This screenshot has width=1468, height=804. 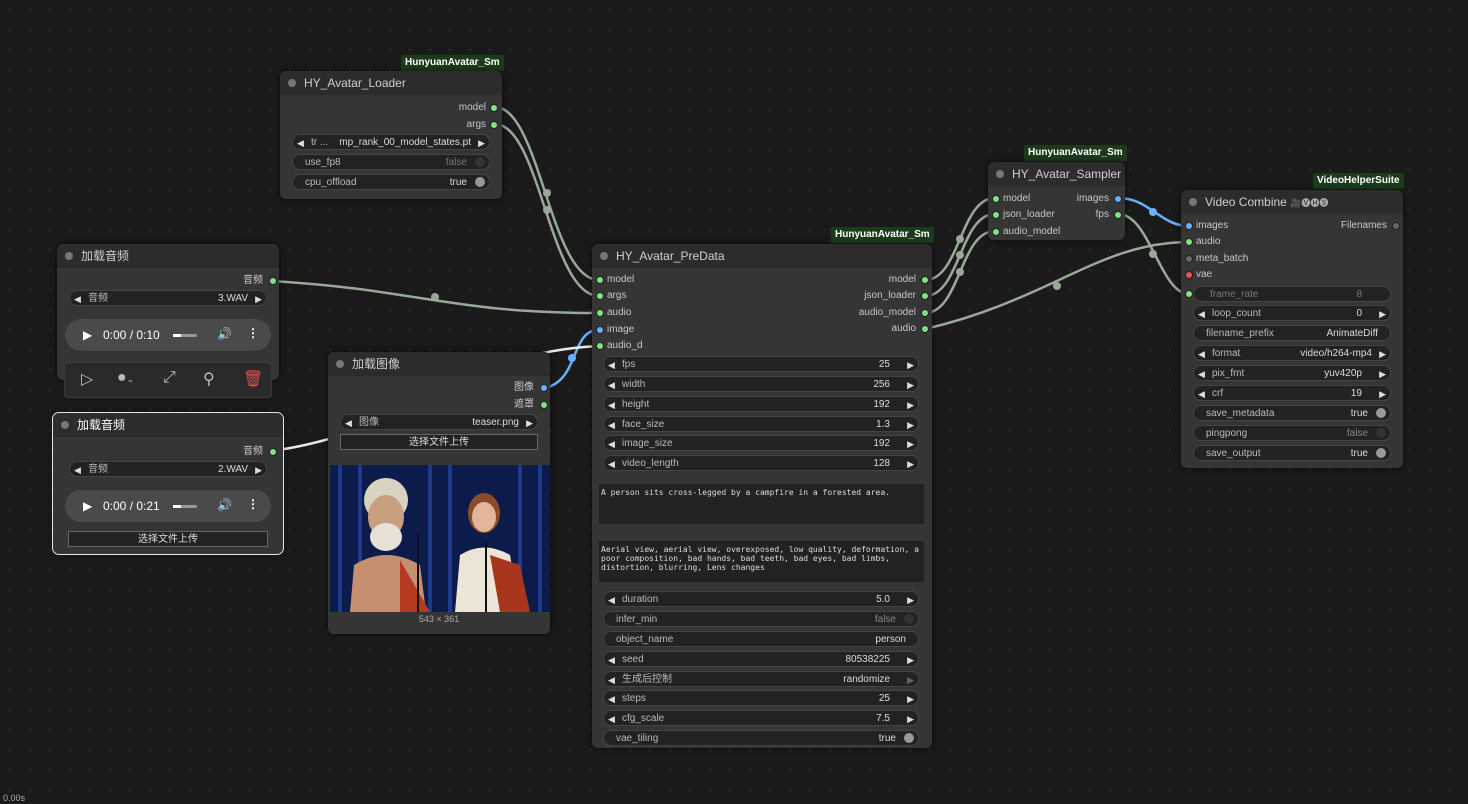 What do you see at coordinates (168, 256) in the screenshot?
I see `audio1-title: 加载音频` at bounding box center [168, 256].